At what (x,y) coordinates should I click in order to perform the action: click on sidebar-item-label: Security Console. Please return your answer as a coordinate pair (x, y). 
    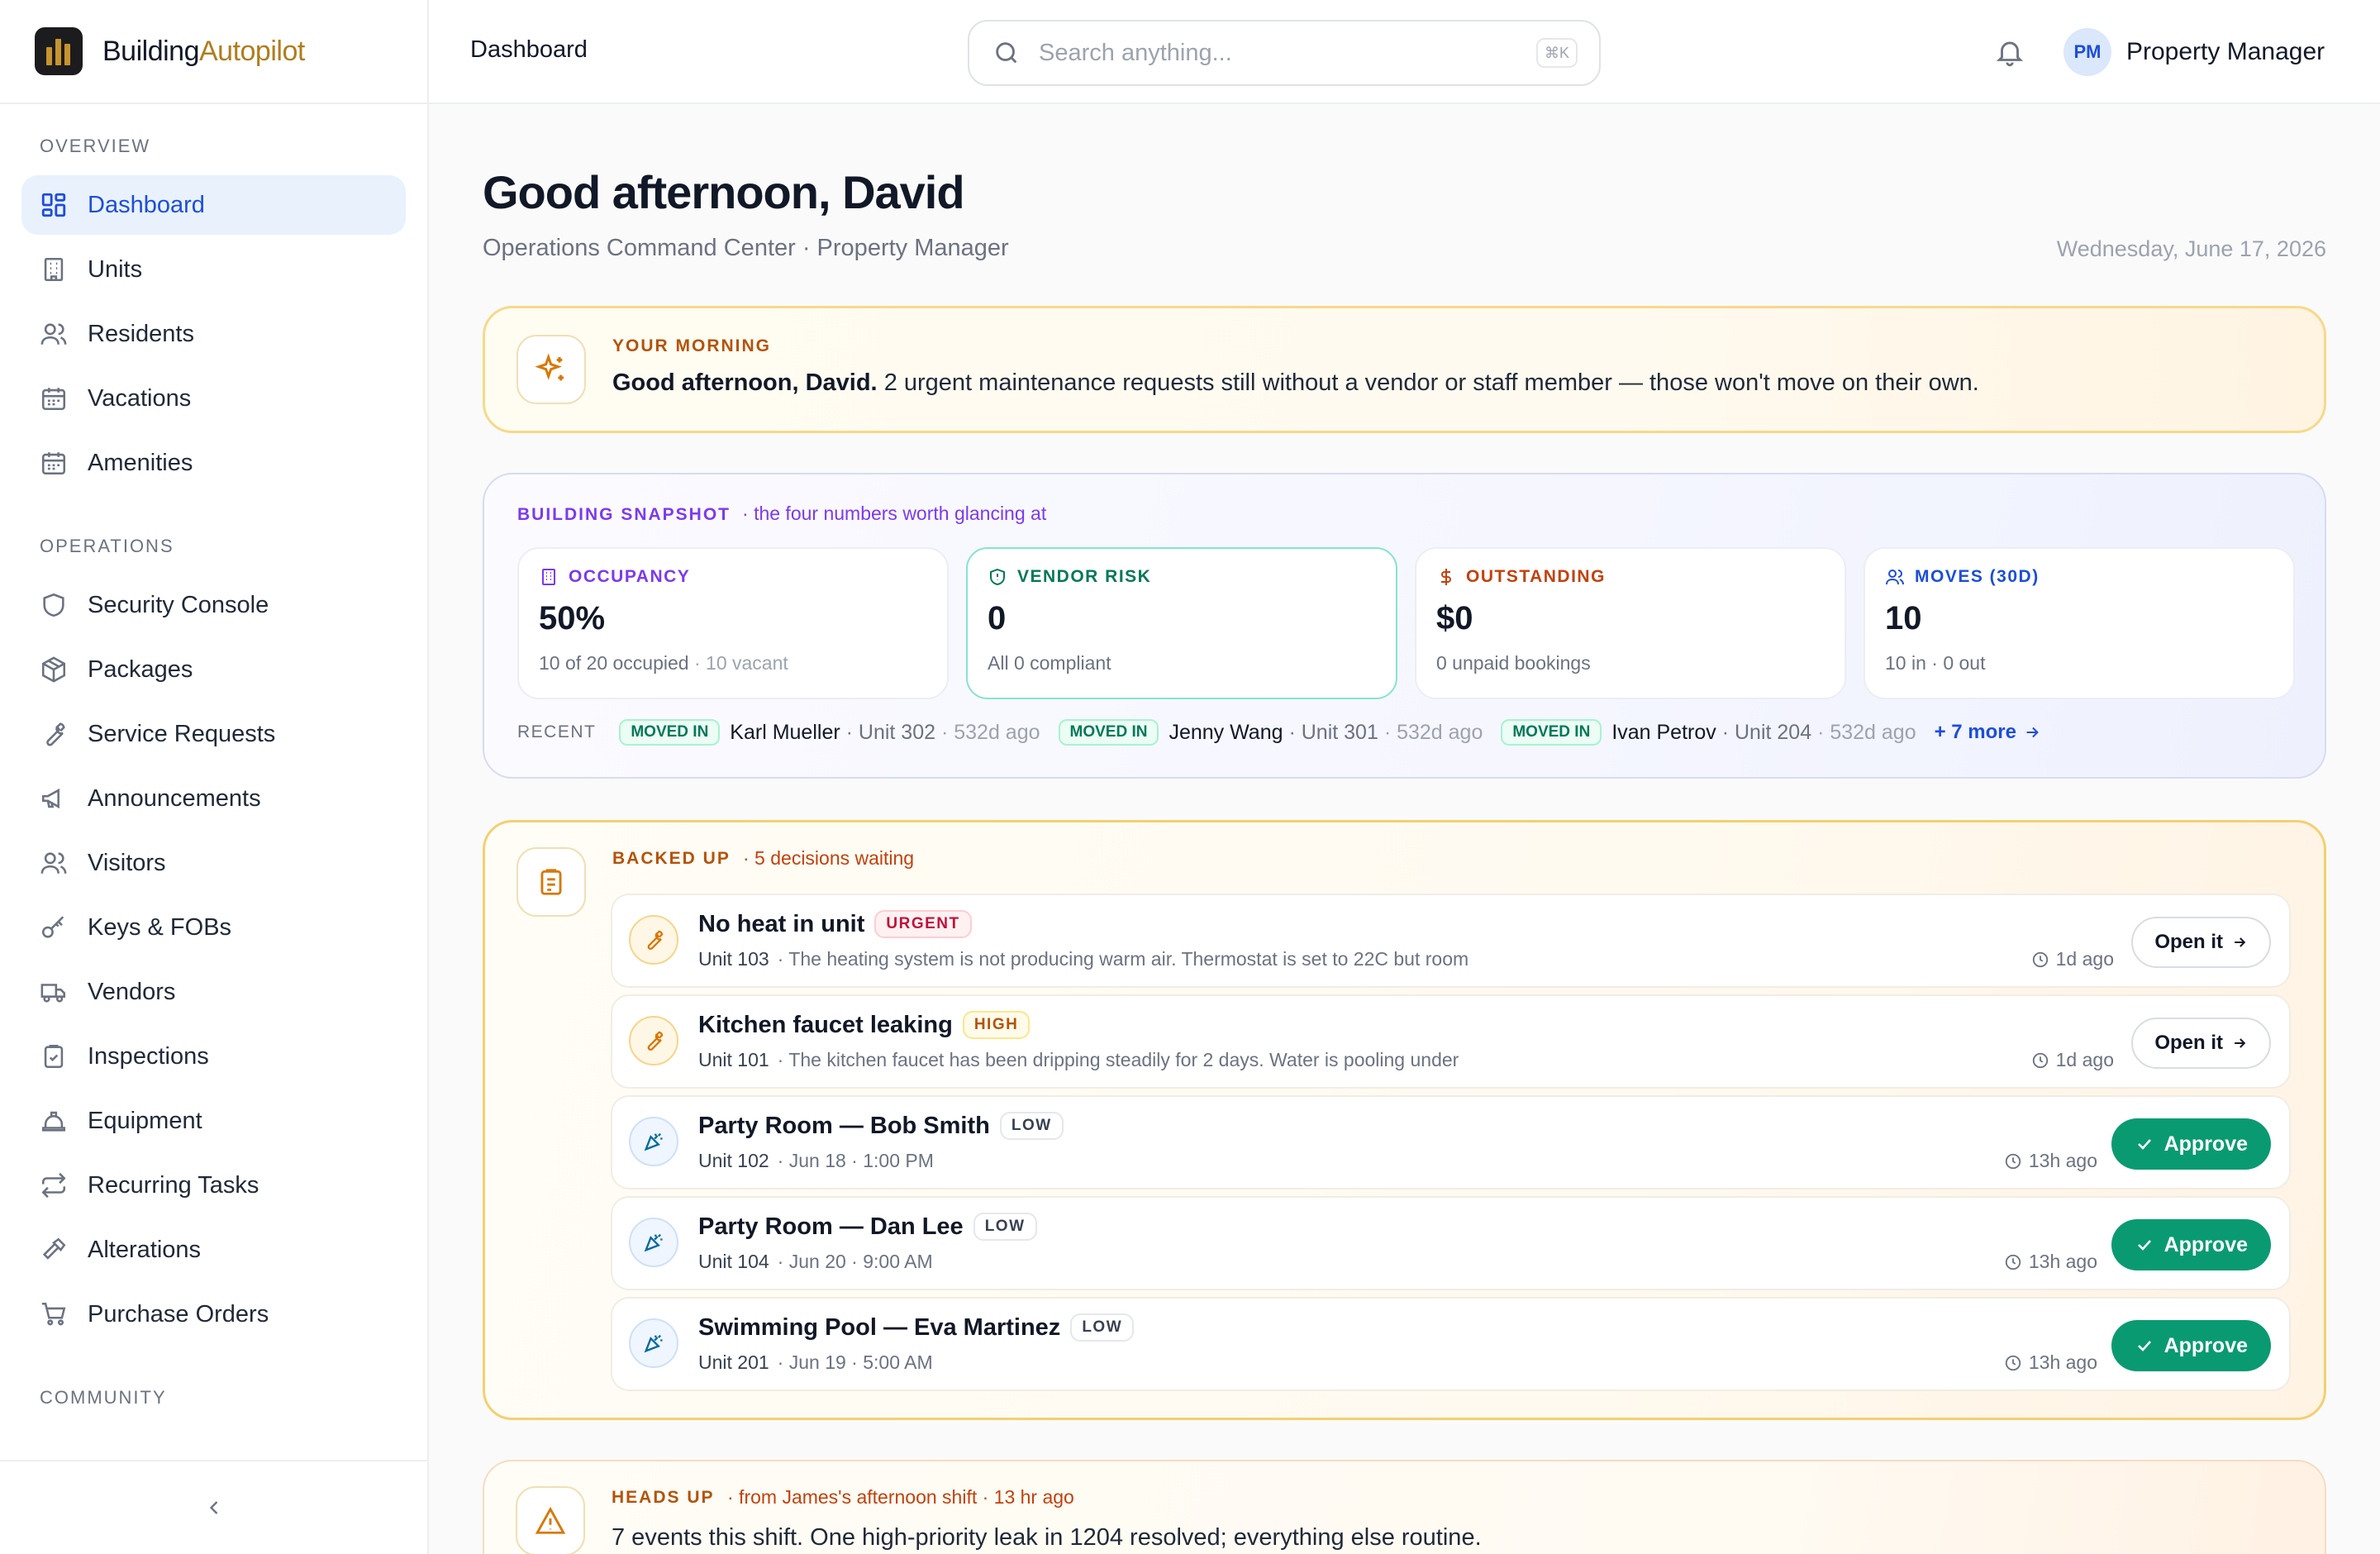
    Looking at the image, I should click on (178, 604).